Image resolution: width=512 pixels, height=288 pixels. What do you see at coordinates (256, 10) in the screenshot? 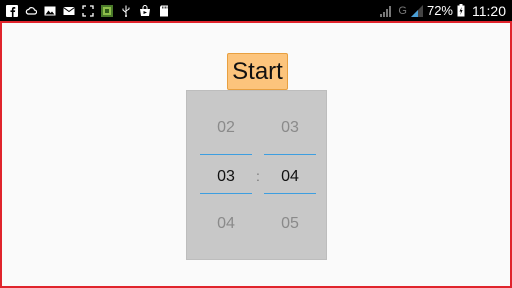
I see `status-bar: G 72% 11:20` at bounding box center [256, 10].